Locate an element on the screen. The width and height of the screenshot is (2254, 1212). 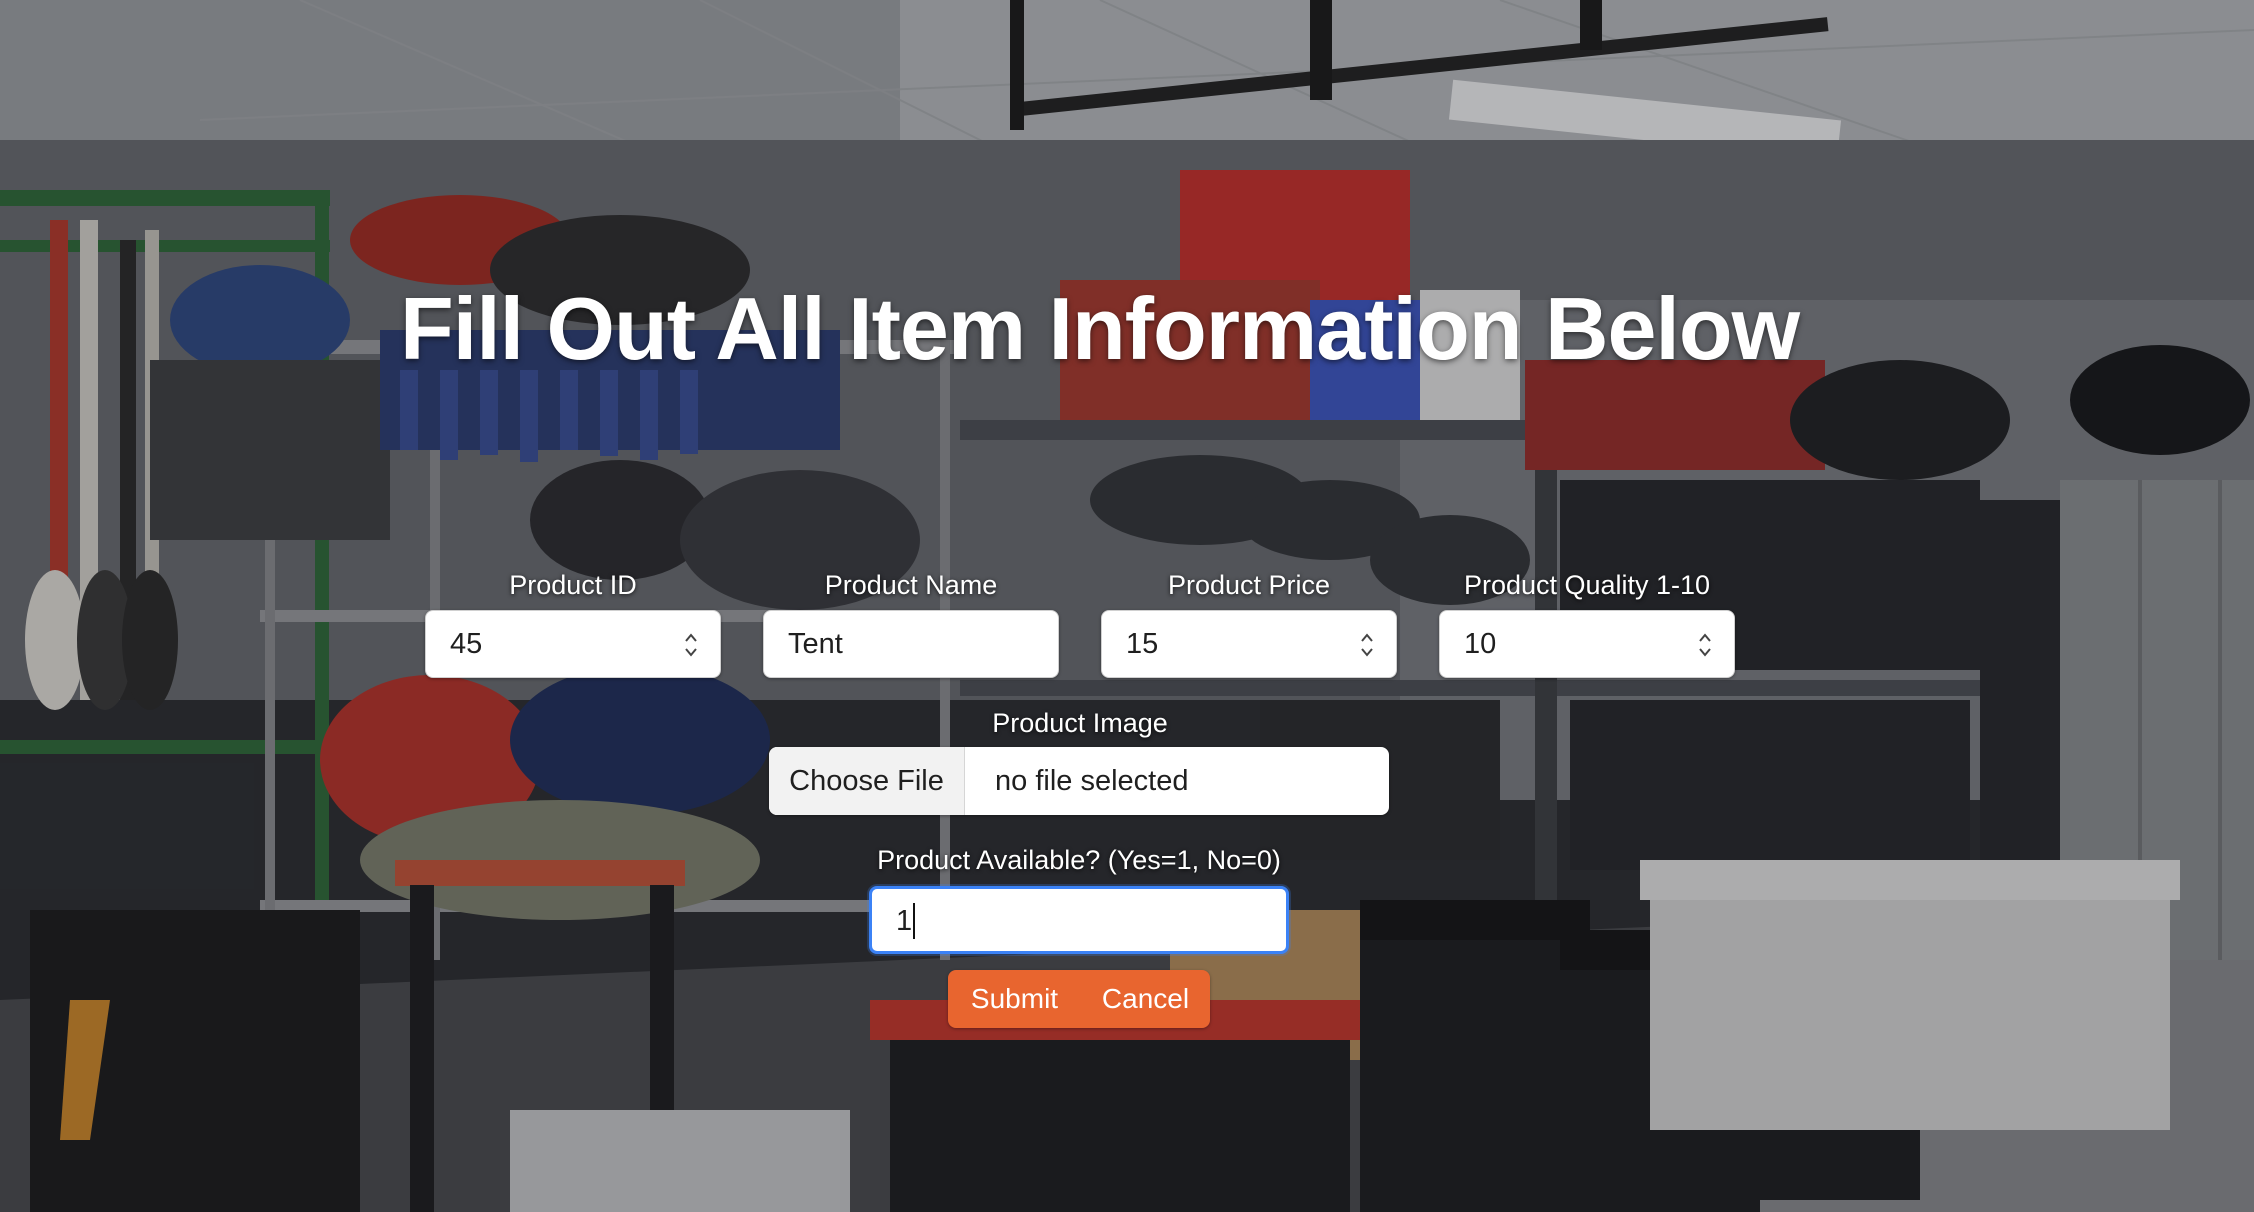
product-id-input: 45 is located at coordinates (573, 644).